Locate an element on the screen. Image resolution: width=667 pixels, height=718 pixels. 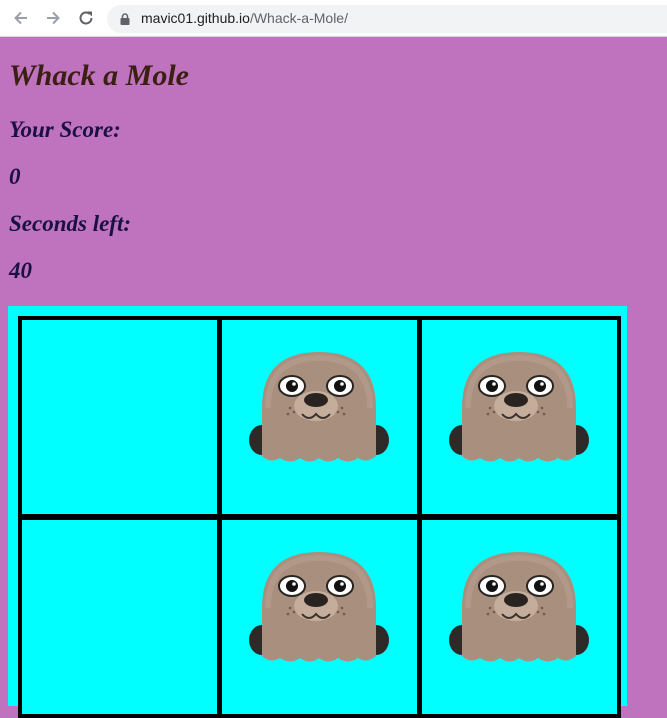
url-path: /Whack-a-Mole/ is located at coordinates (298, 18).